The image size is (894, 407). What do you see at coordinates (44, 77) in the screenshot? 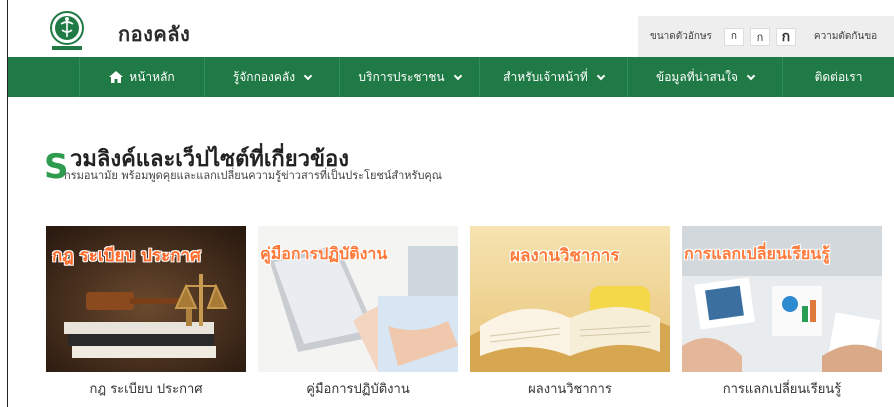
I see `nav-spacer` at bounding box center [44, 77].